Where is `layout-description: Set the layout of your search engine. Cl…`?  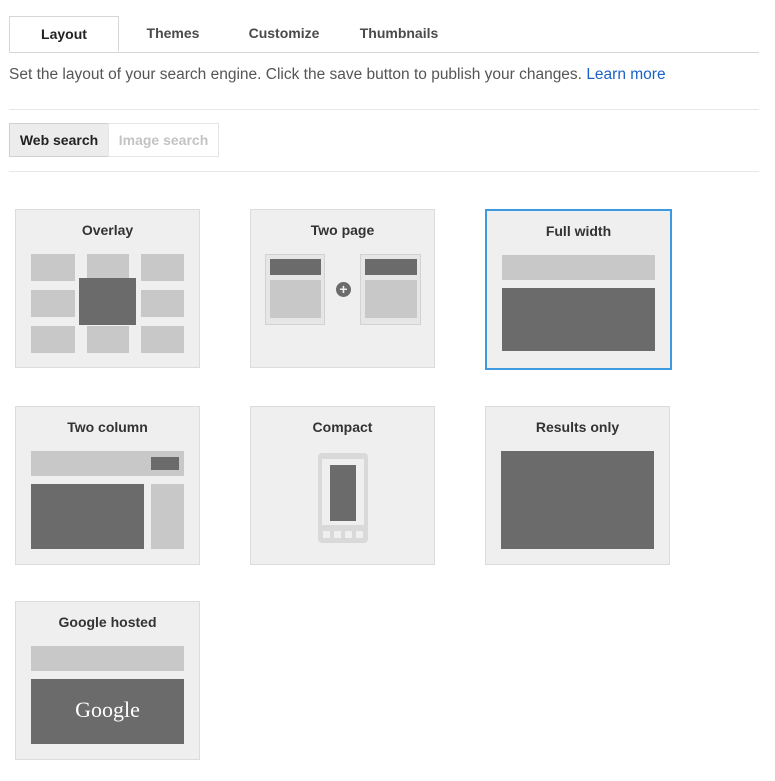 layout-description: Set the layout of your search engine. Cl… is located at coordinates (337, 75).